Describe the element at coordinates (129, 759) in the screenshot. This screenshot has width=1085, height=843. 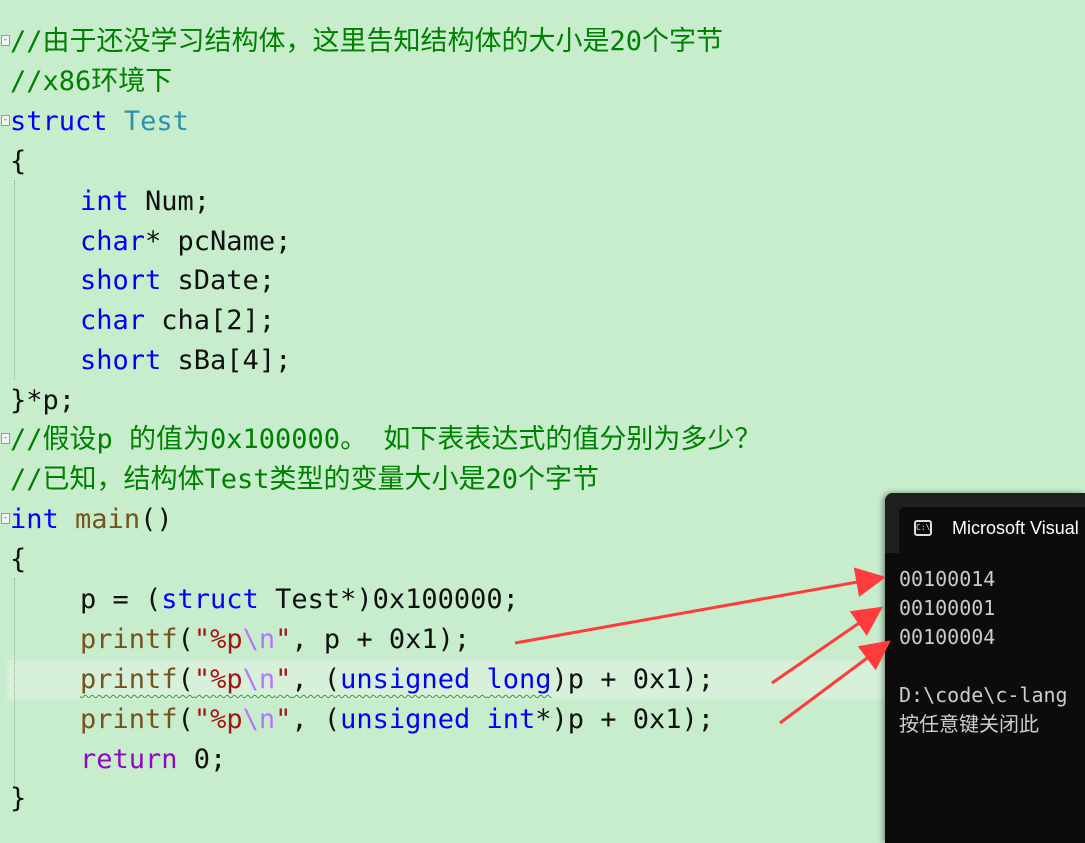
I see `keyword: return` at that location.